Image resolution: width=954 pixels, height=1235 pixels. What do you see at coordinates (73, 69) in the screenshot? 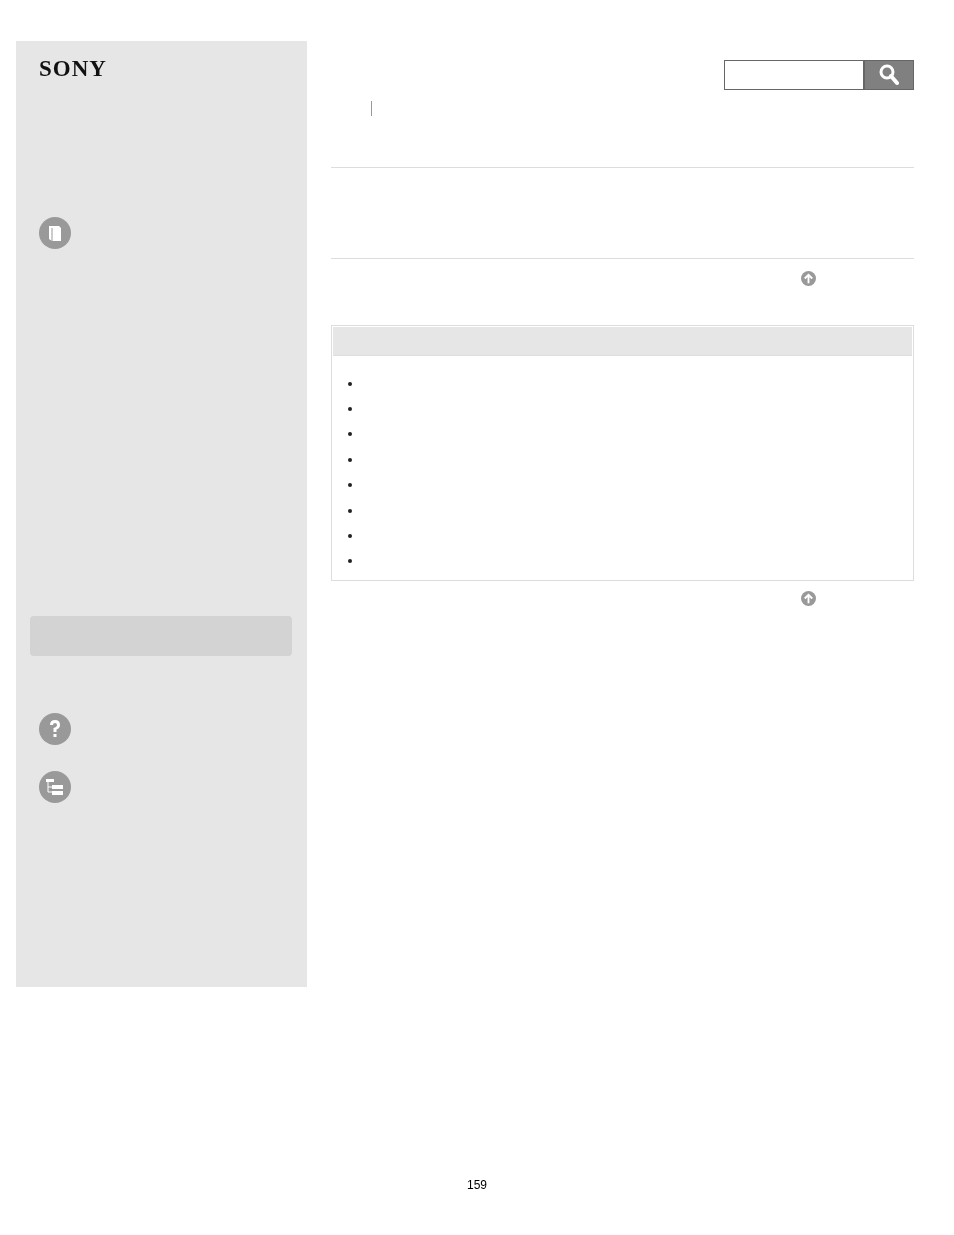
I see `sony-logo: SONY` at bounding box center [73, 69].